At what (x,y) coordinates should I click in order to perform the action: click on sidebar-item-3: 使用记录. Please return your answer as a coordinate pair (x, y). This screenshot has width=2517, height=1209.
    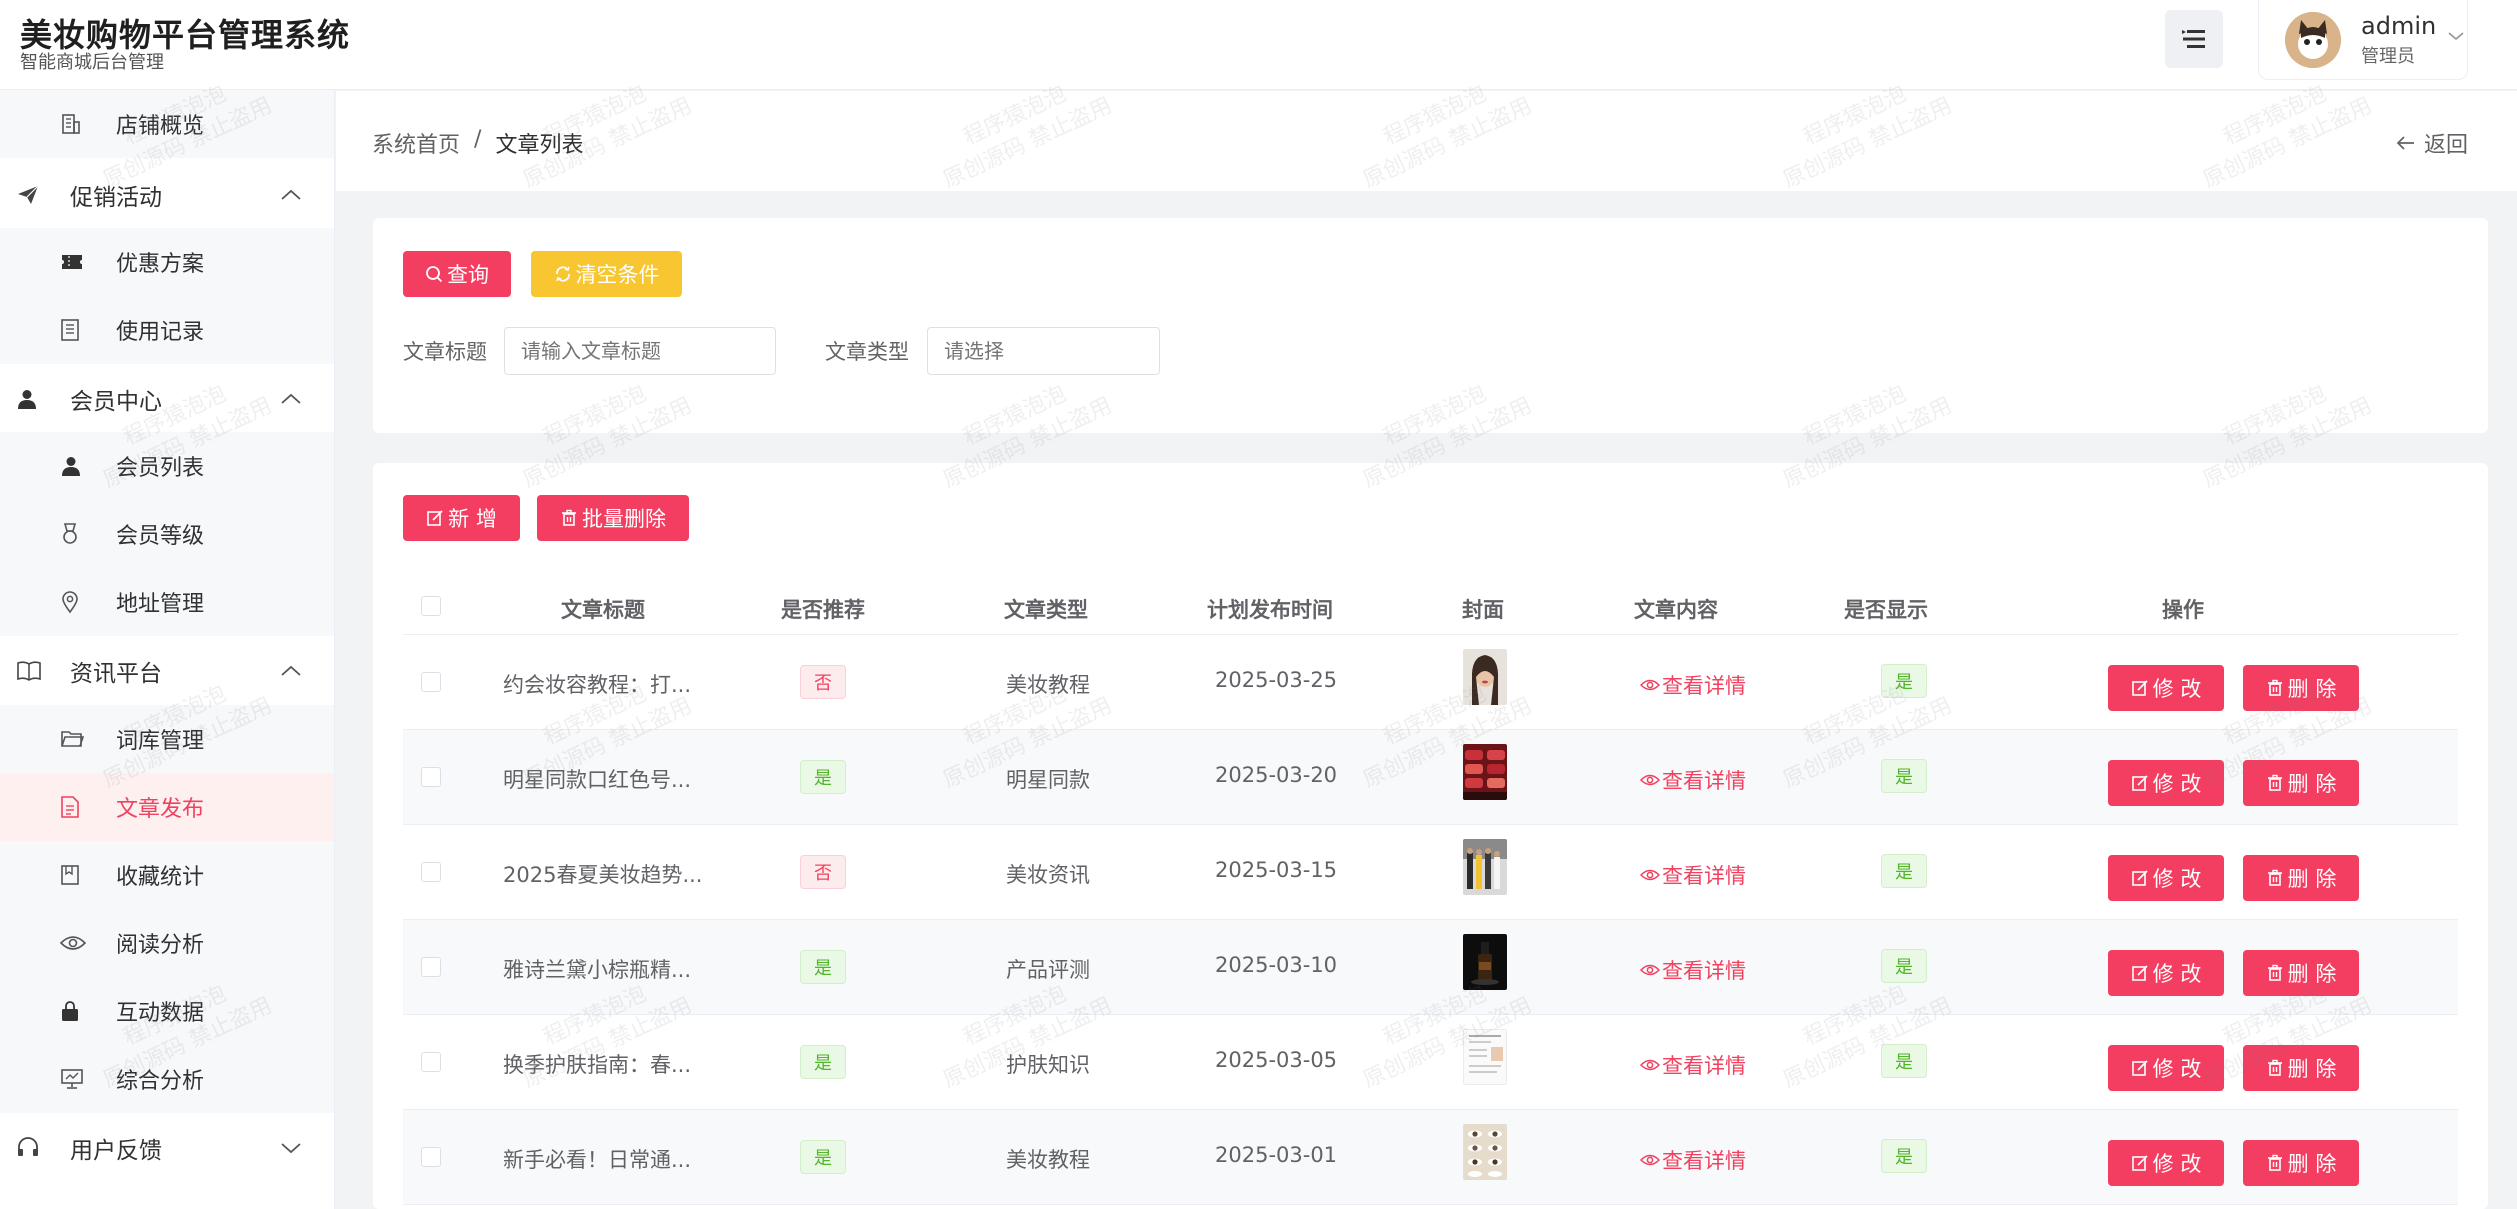
    Looking at the image, I should click on (167, 330).